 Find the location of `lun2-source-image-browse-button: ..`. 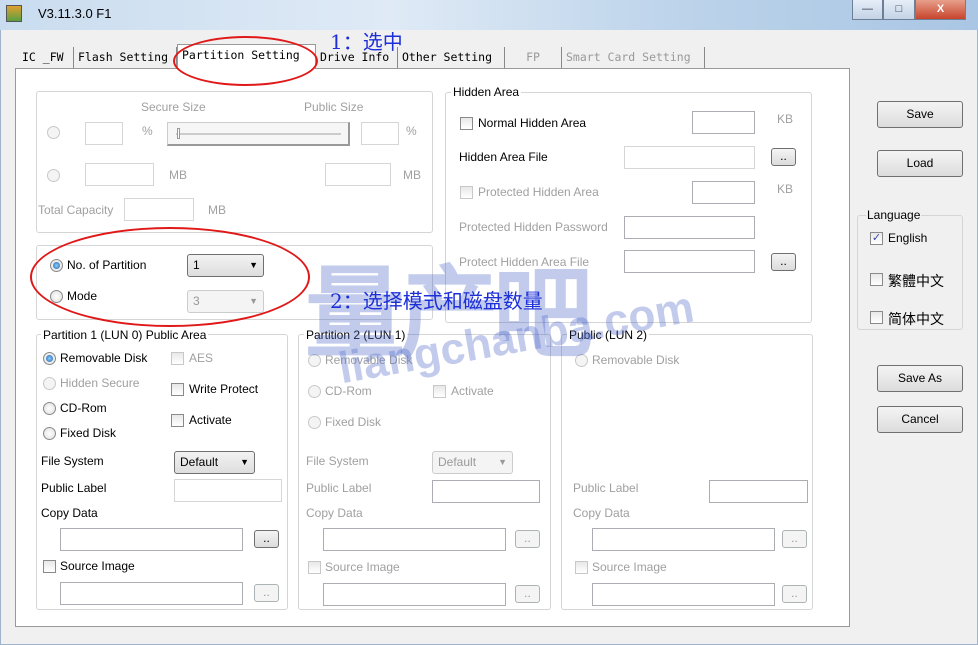

lun2-source-image-browse-button: .. is located at coordinates (794, 594).